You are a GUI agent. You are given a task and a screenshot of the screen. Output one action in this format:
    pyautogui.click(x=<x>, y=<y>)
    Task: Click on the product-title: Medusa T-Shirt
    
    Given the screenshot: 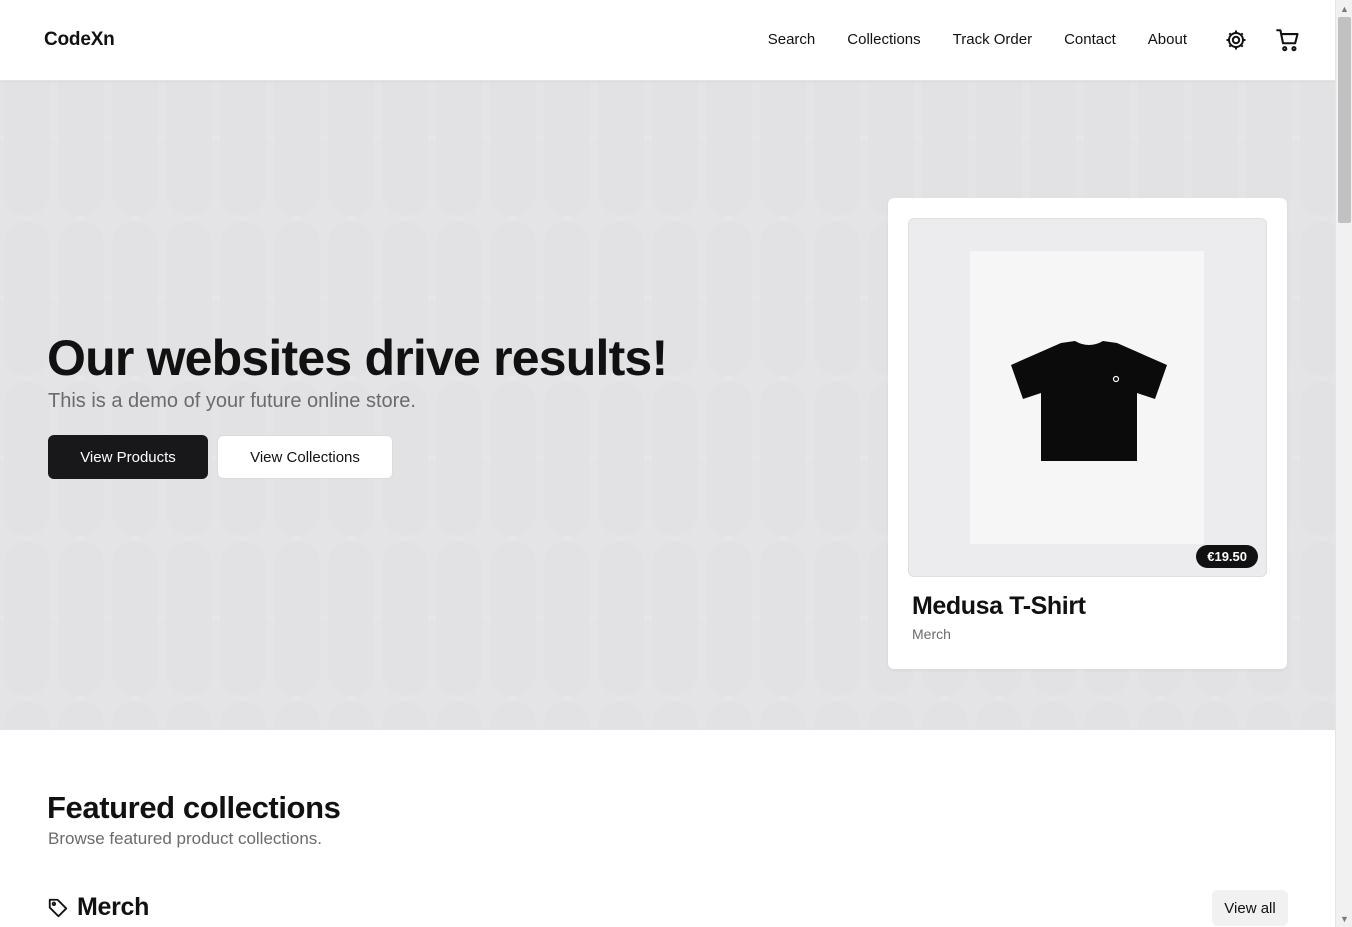 What is the action you would take?
    pyautogui.click(x=999, y=606)
    